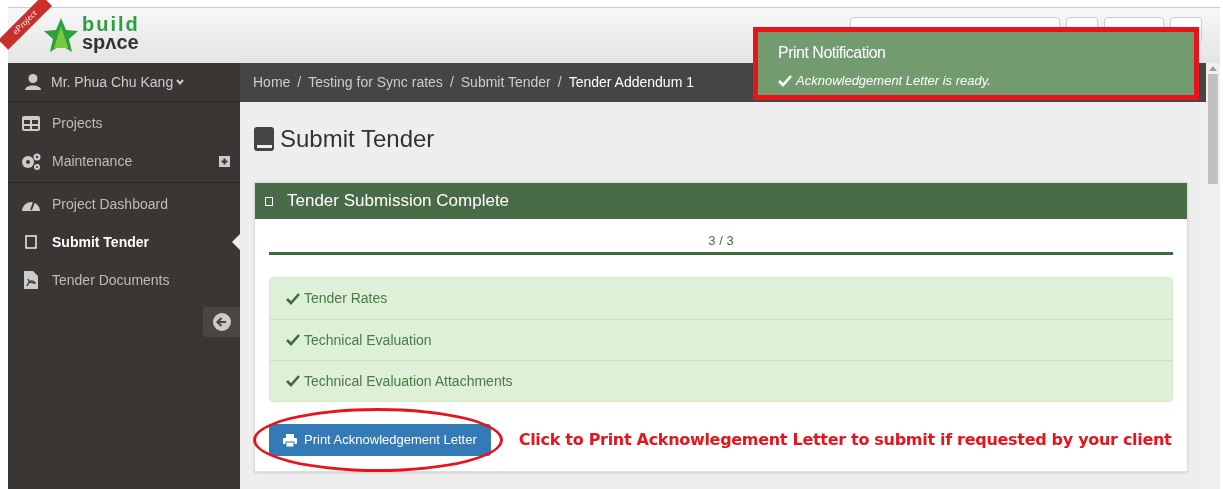  I want to click on checklist-item: Technical Evaluation Attachments, so click(721, 380).